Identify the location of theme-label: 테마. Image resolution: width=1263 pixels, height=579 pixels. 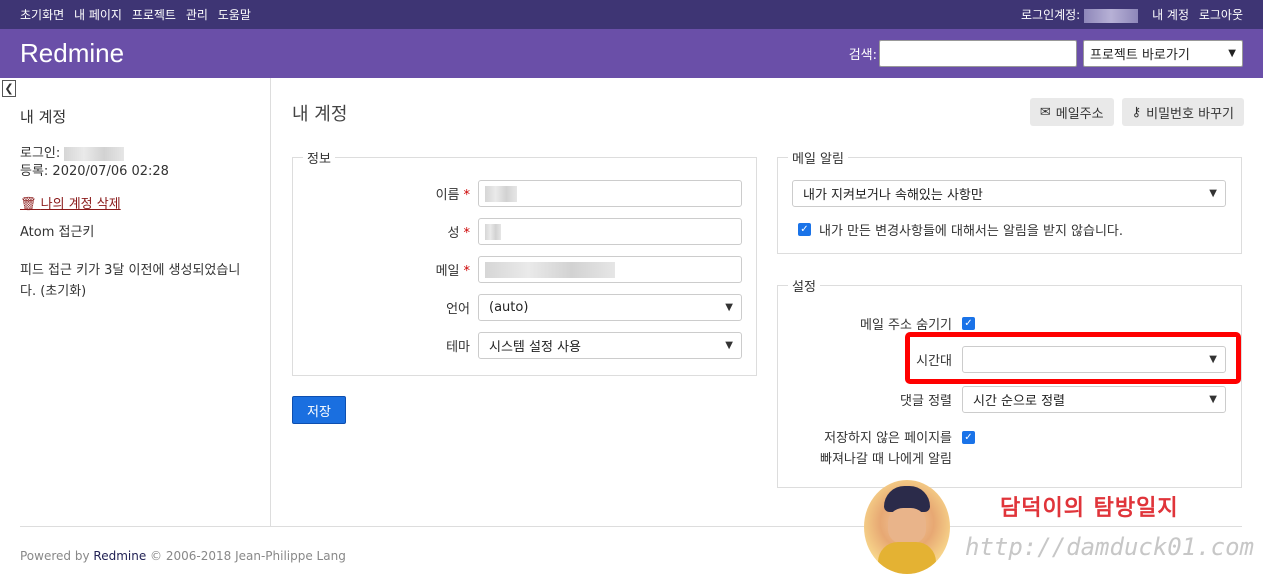
(458, 347).